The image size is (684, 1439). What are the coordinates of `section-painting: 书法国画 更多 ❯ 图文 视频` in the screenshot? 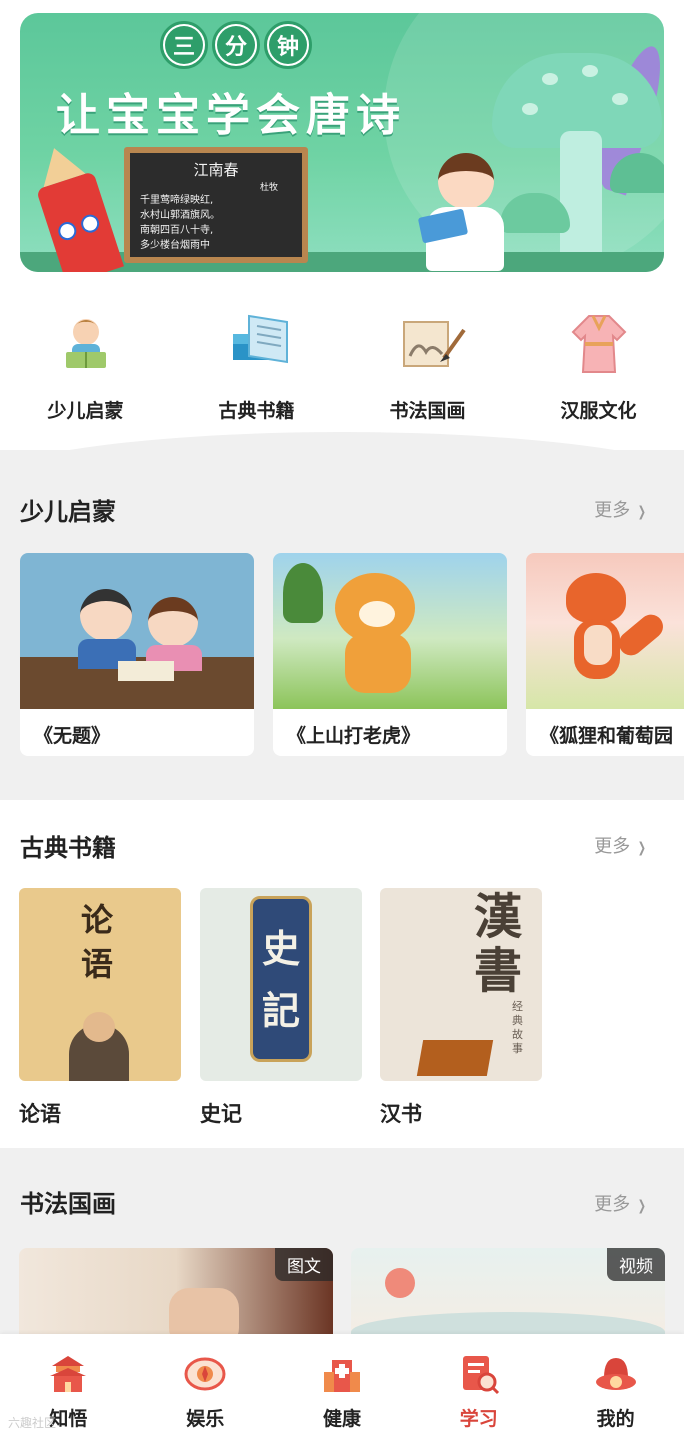 It's located at (342, 1248).